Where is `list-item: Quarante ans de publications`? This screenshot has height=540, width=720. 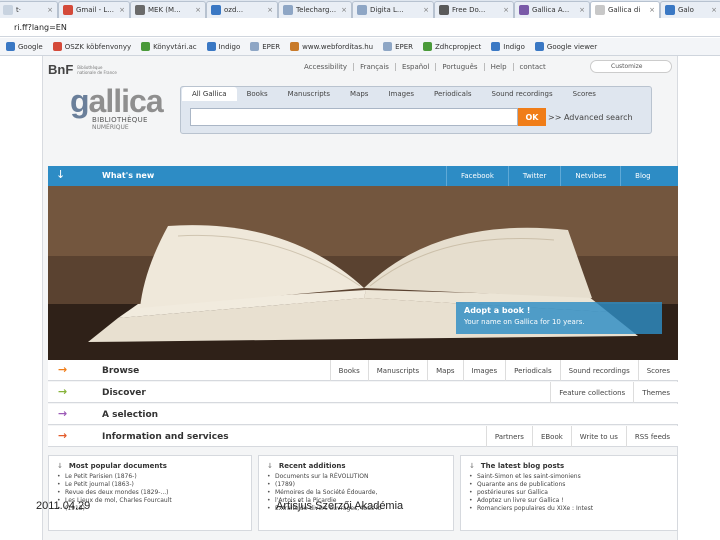 list-item: Quarante ans de publications is located at coordinates (569, 485).